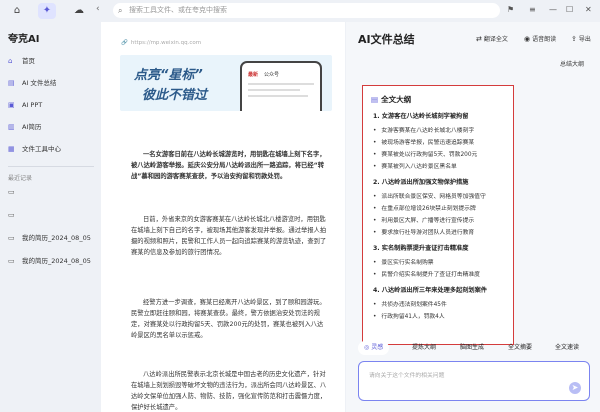  I want to click on document-icon: ▤, so click(11, 83).